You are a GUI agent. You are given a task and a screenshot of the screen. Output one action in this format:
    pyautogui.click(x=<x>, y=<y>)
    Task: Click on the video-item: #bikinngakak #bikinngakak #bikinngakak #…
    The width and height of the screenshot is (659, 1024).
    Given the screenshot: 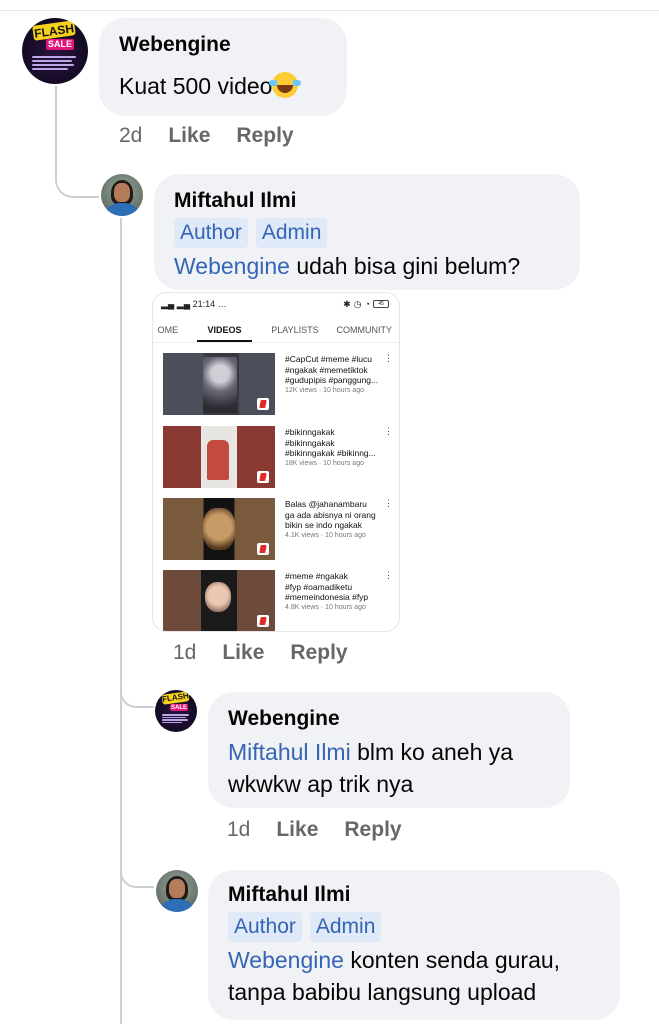 What is the action you would take?
    pyautogui.click(x=278, y=458)
    